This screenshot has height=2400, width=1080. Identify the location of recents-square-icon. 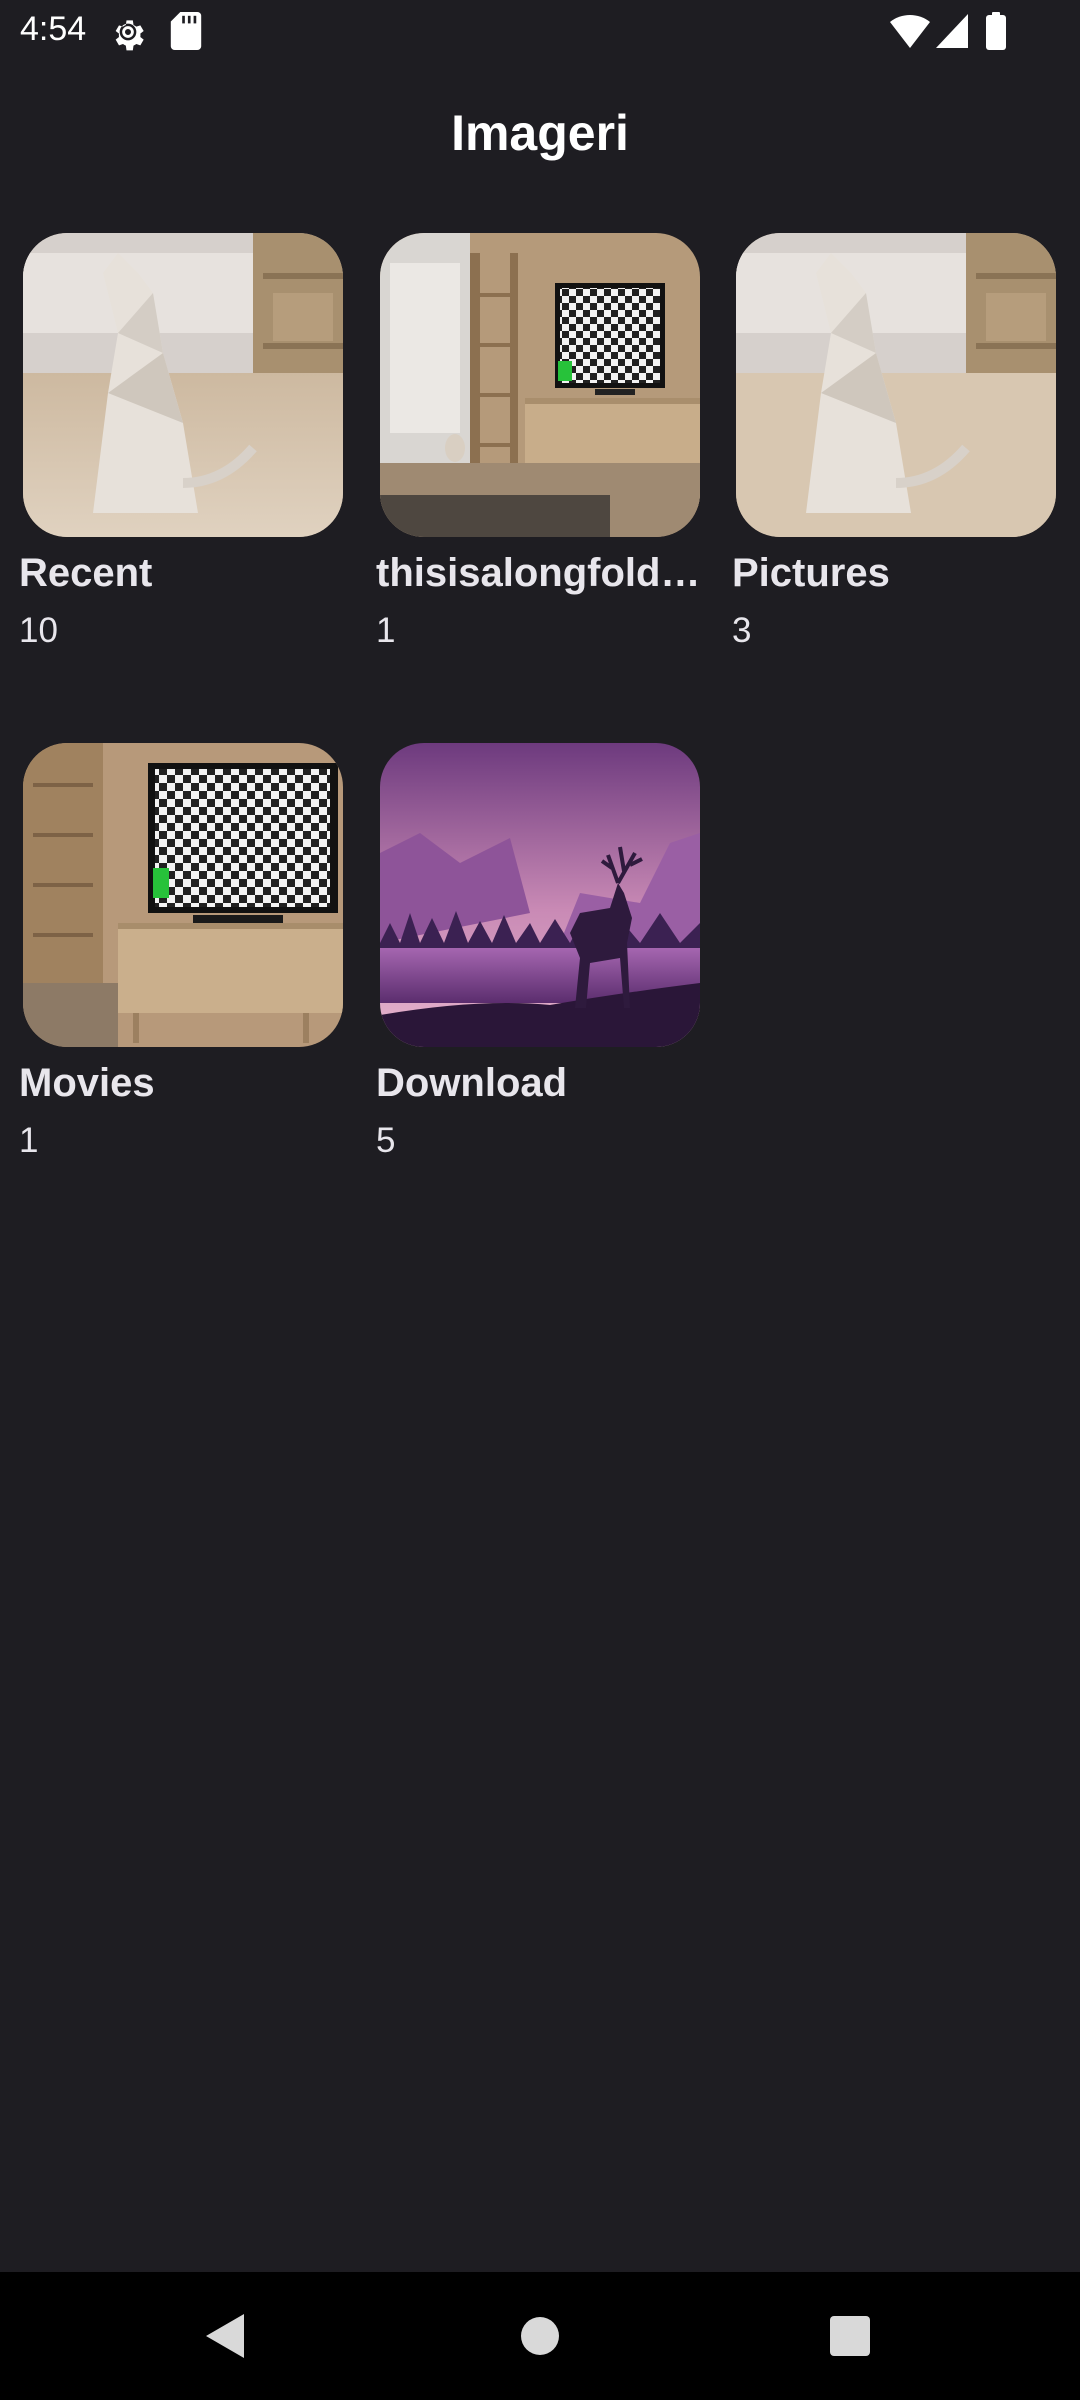
(850, 2336).